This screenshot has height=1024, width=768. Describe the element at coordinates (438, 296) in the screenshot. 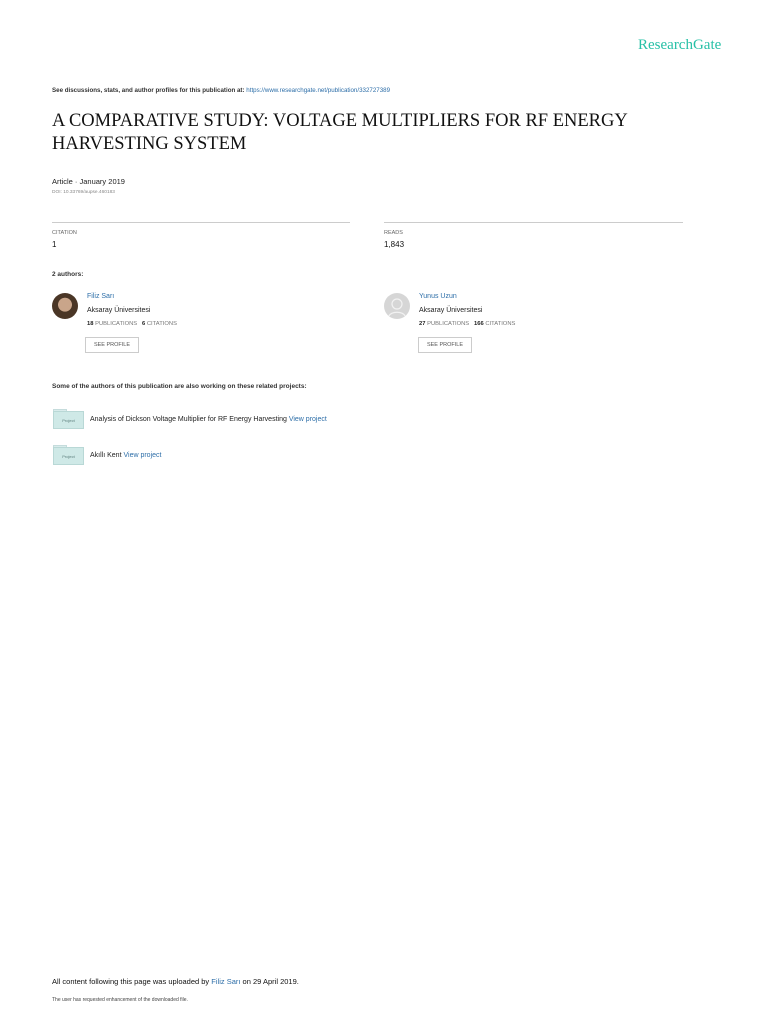

I see `author-name-link: Yunus Uzun` at that location.